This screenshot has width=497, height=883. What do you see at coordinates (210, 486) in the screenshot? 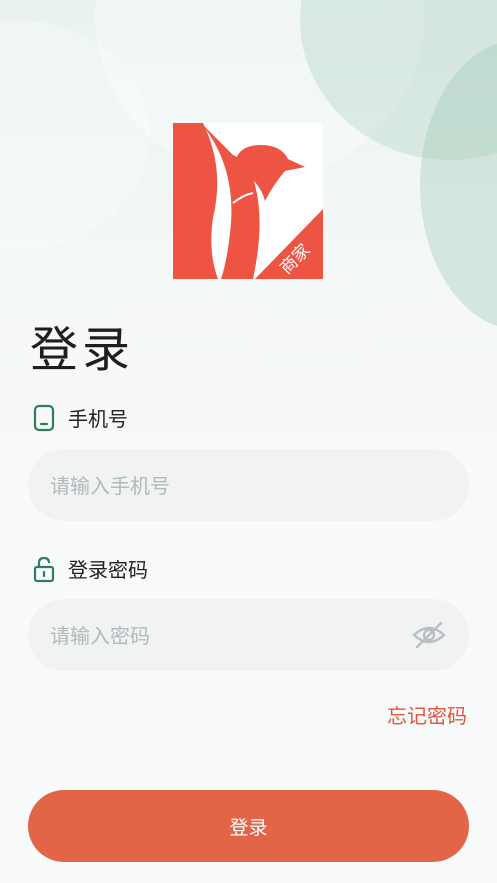
I see `phone-input` at bounding box center [210, 486].